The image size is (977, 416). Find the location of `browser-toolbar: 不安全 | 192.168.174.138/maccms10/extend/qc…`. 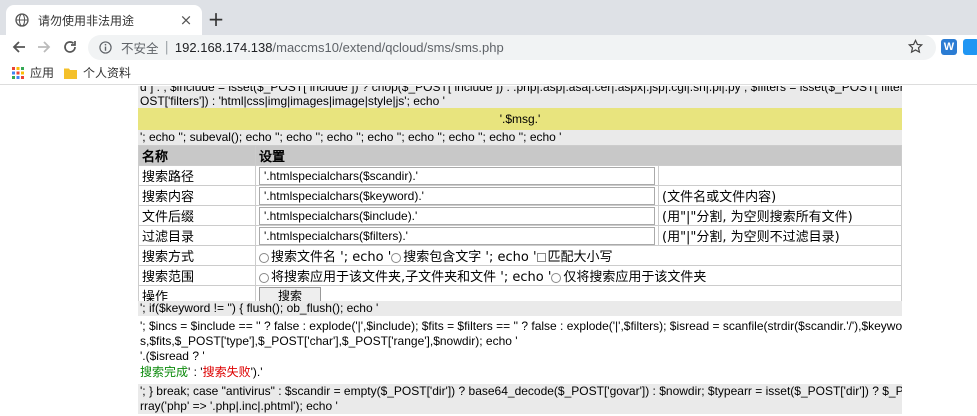

browser-toolbar: 不安全 | 192.168.174.138/maccms10/extend/qc… is located at coordinates (488, 47).